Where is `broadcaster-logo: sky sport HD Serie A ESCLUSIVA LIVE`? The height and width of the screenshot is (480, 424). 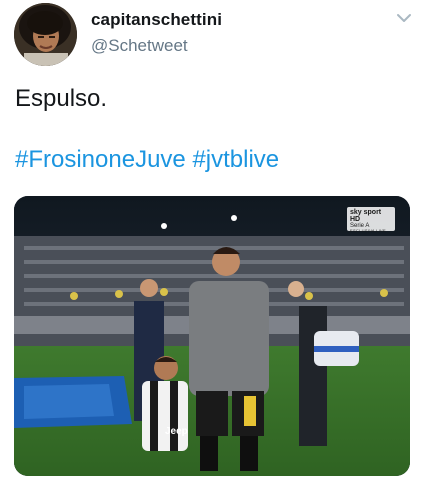 broadcaster-logo: sky sport HD Serie A ESCLUSIVA LIVE is located at coordinates (371, 220).